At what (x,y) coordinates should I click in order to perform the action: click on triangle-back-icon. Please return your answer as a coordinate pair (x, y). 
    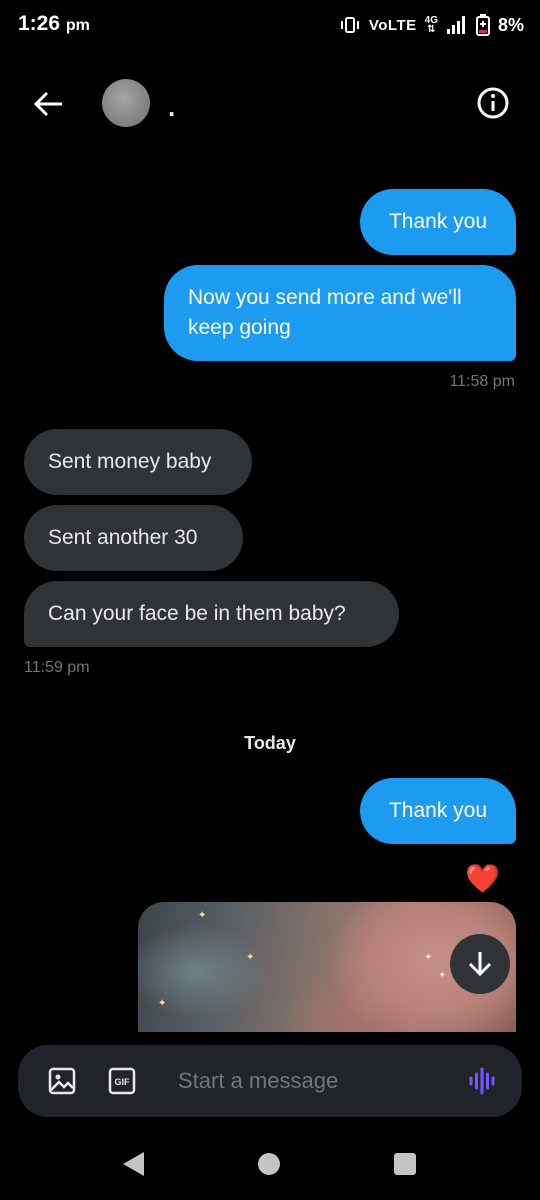
    Looking at the image, I should click on (133, 1164).